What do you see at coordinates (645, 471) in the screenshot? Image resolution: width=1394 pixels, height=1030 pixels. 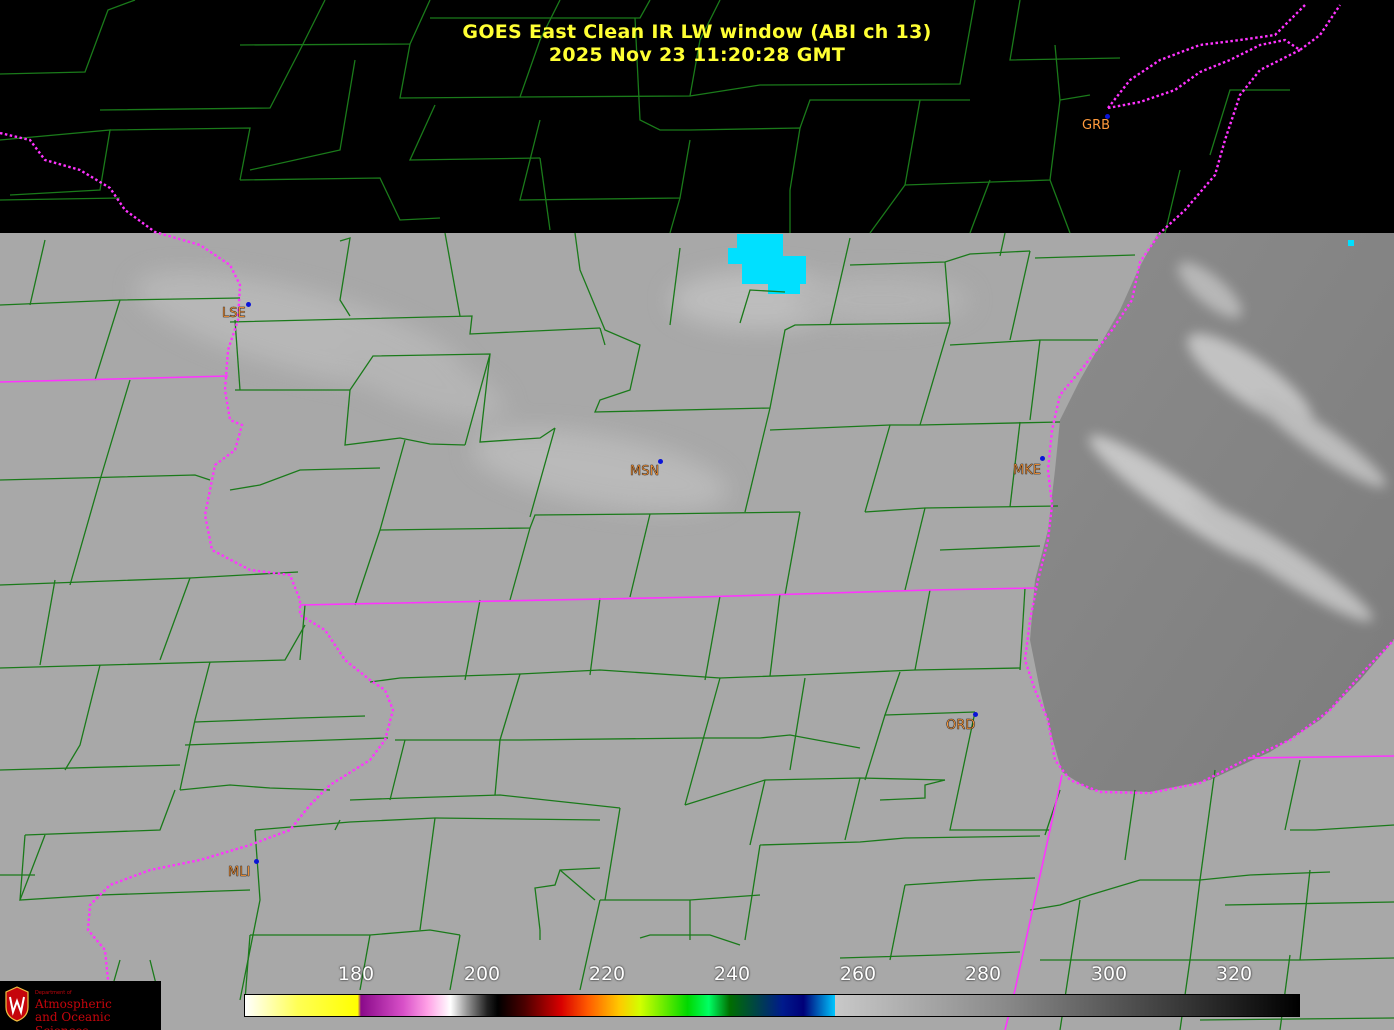 I see `station-label: MSN` at bounding box center [645, 471].